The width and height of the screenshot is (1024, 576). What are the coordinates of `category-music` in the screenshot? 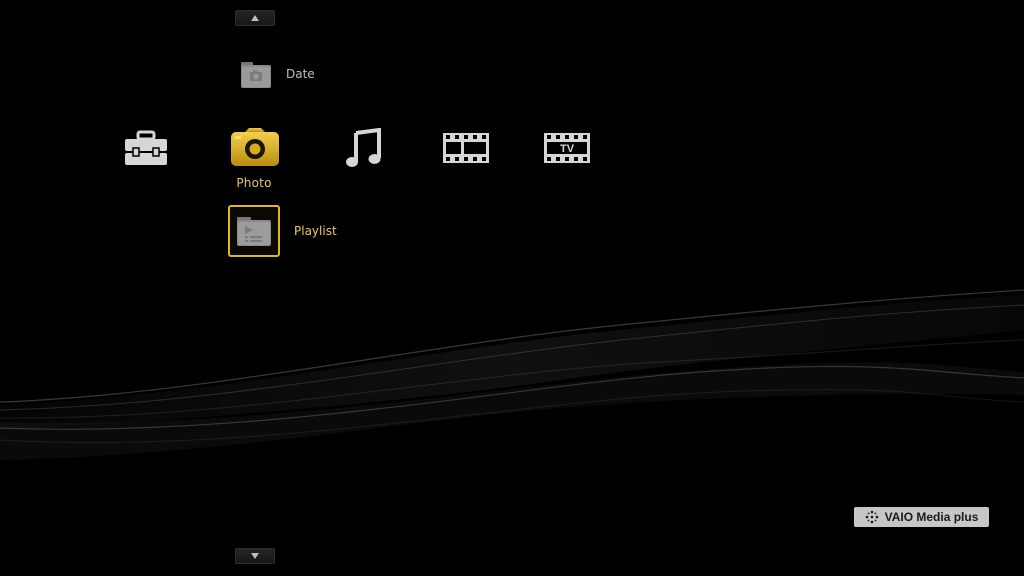 It's located at (364, 148).